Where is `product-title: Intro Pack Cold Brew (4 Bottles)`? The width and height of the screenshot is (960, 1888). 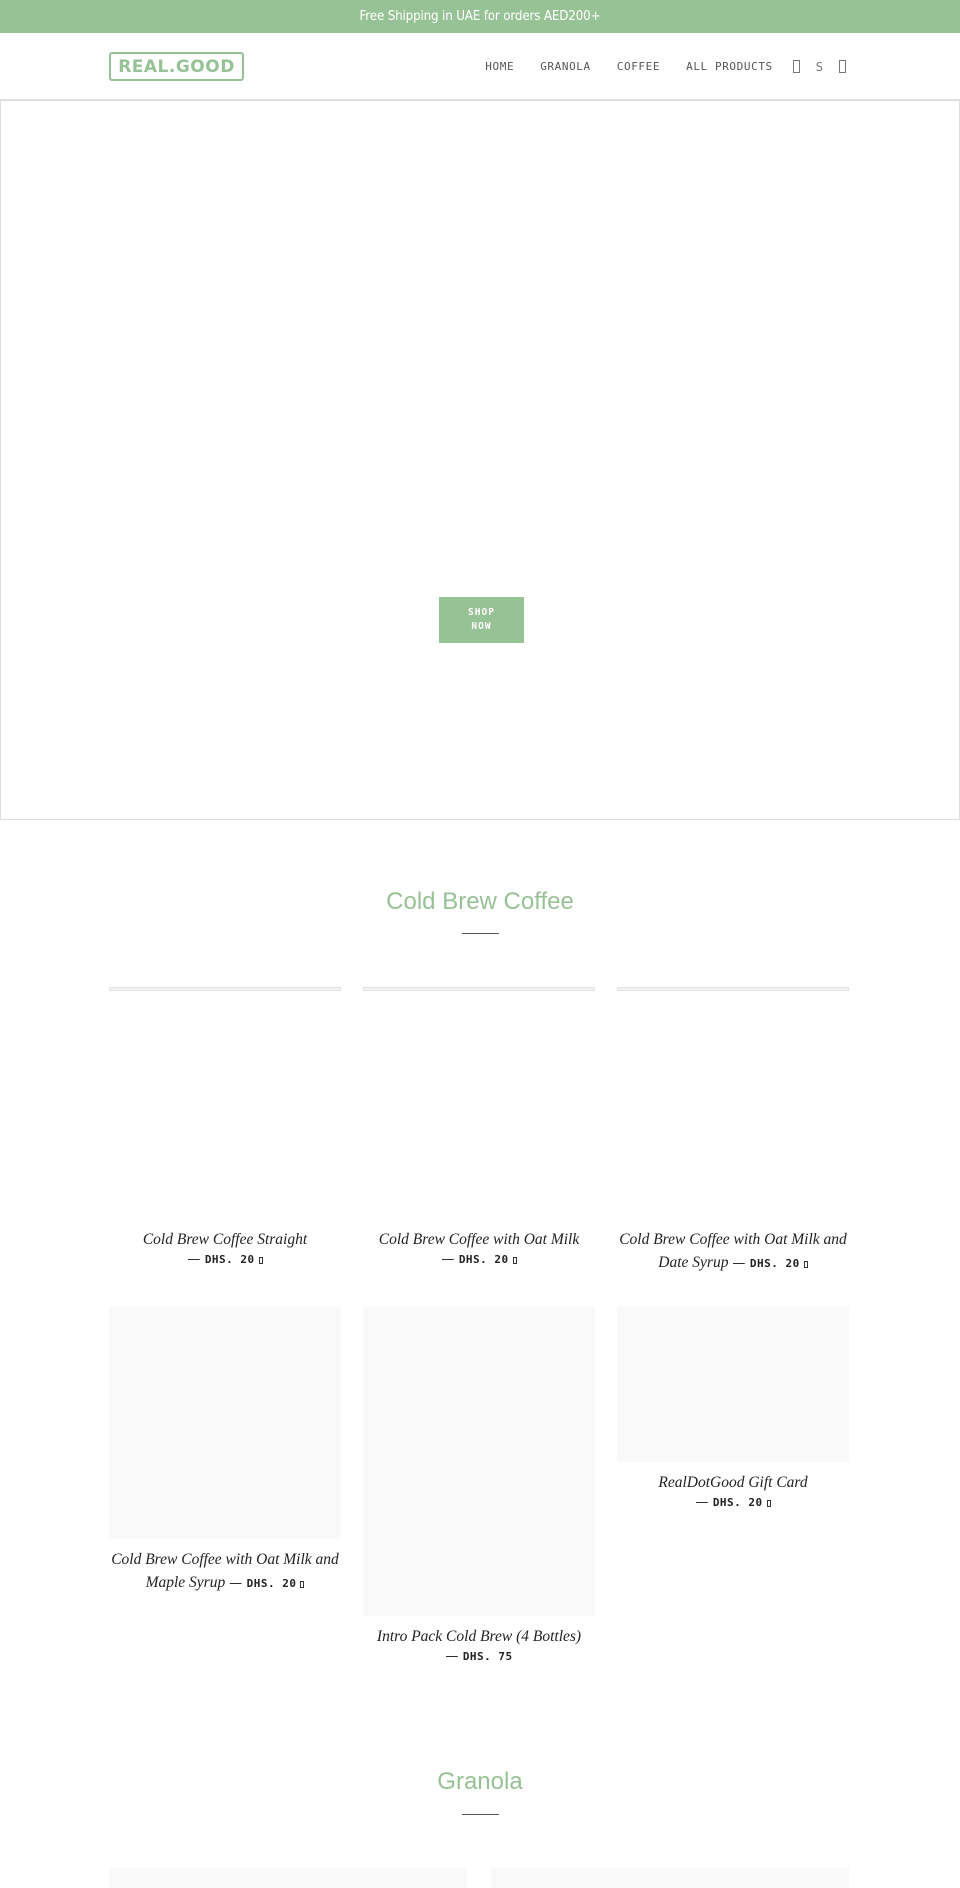 product-title: Intro Pack Cold Brew (4 Bottles) is located at coordinates (479, 1636).